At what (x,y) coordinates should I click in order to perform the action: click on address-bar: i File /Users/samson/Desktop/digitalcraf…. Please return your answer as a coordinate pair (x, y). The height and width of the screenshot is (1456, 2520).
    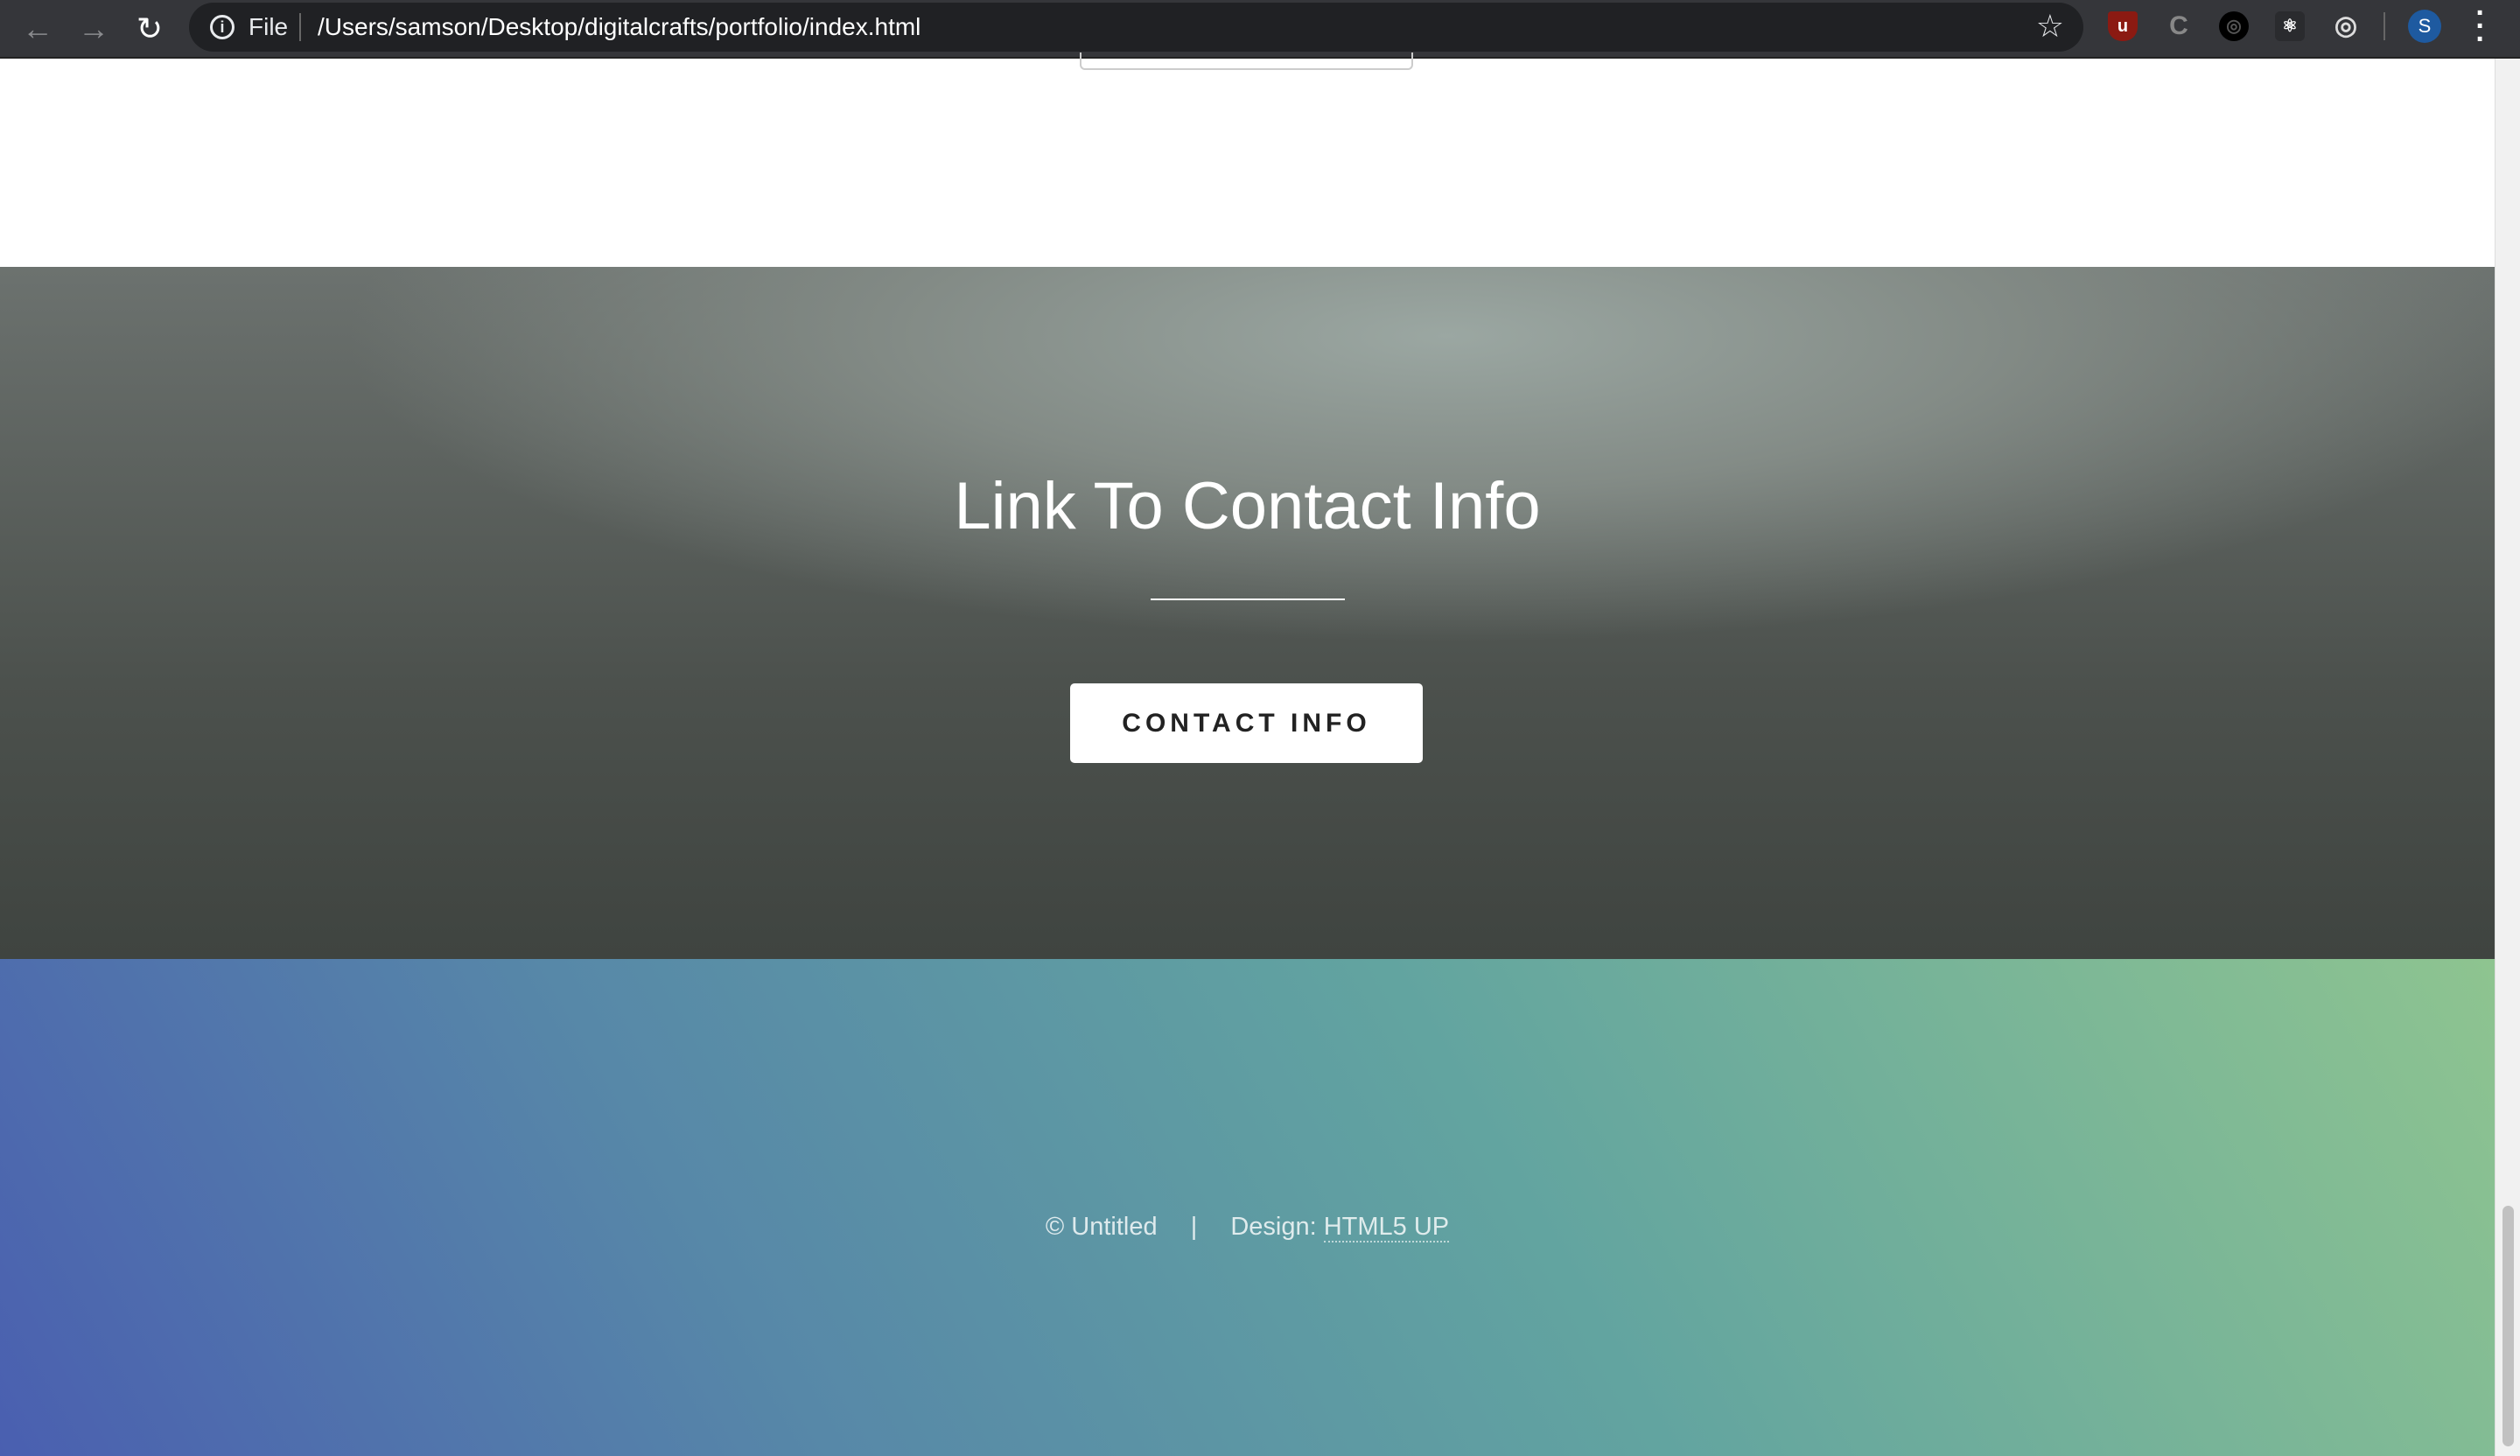
    Looking at the image, I should click on (1136, 27).